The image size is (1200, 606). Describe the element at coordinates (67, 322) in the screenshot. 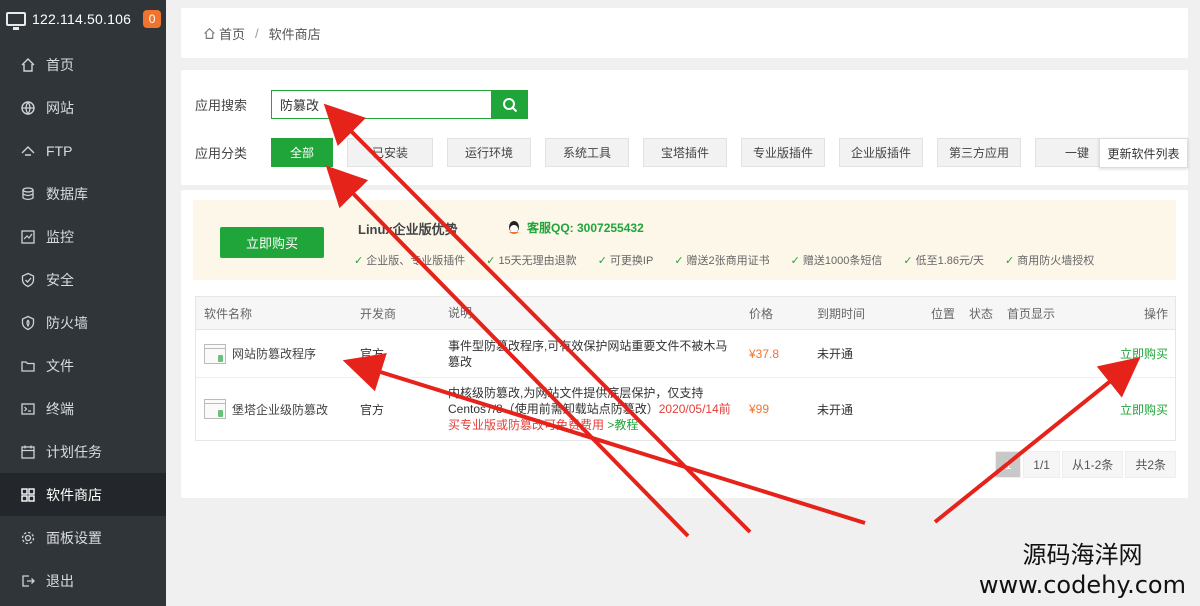

I see `sidebar-item-label: 防火墙` at that location.